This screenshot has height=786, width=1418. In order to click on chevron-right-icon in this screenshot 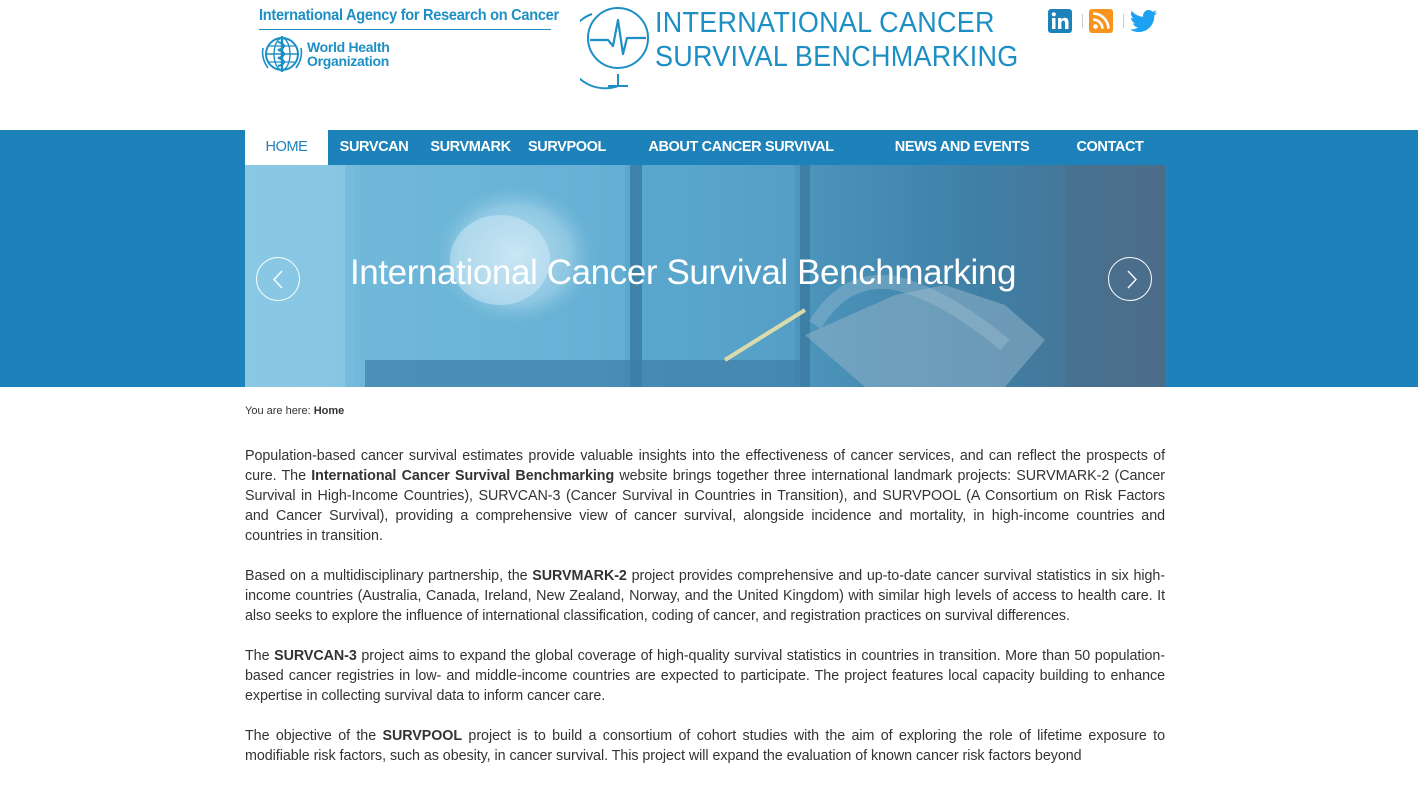, I will do `click(1132, 279)`.